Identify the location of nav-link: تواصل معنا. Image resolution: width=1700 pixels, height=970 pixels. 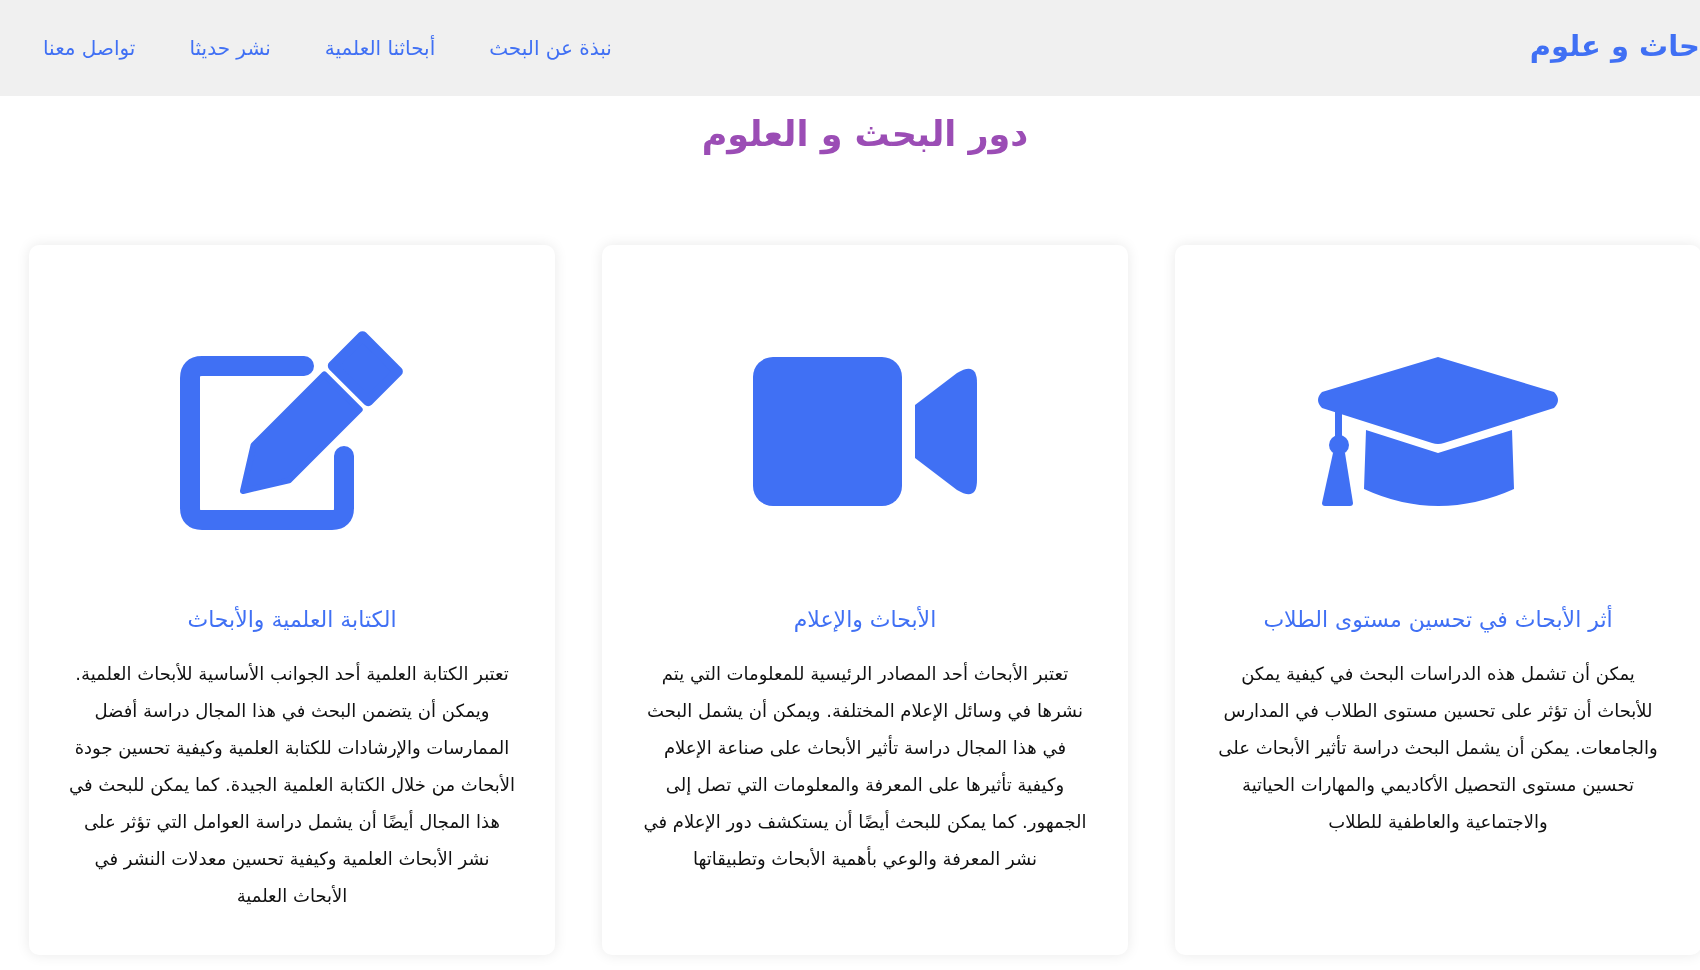
(89, 48).